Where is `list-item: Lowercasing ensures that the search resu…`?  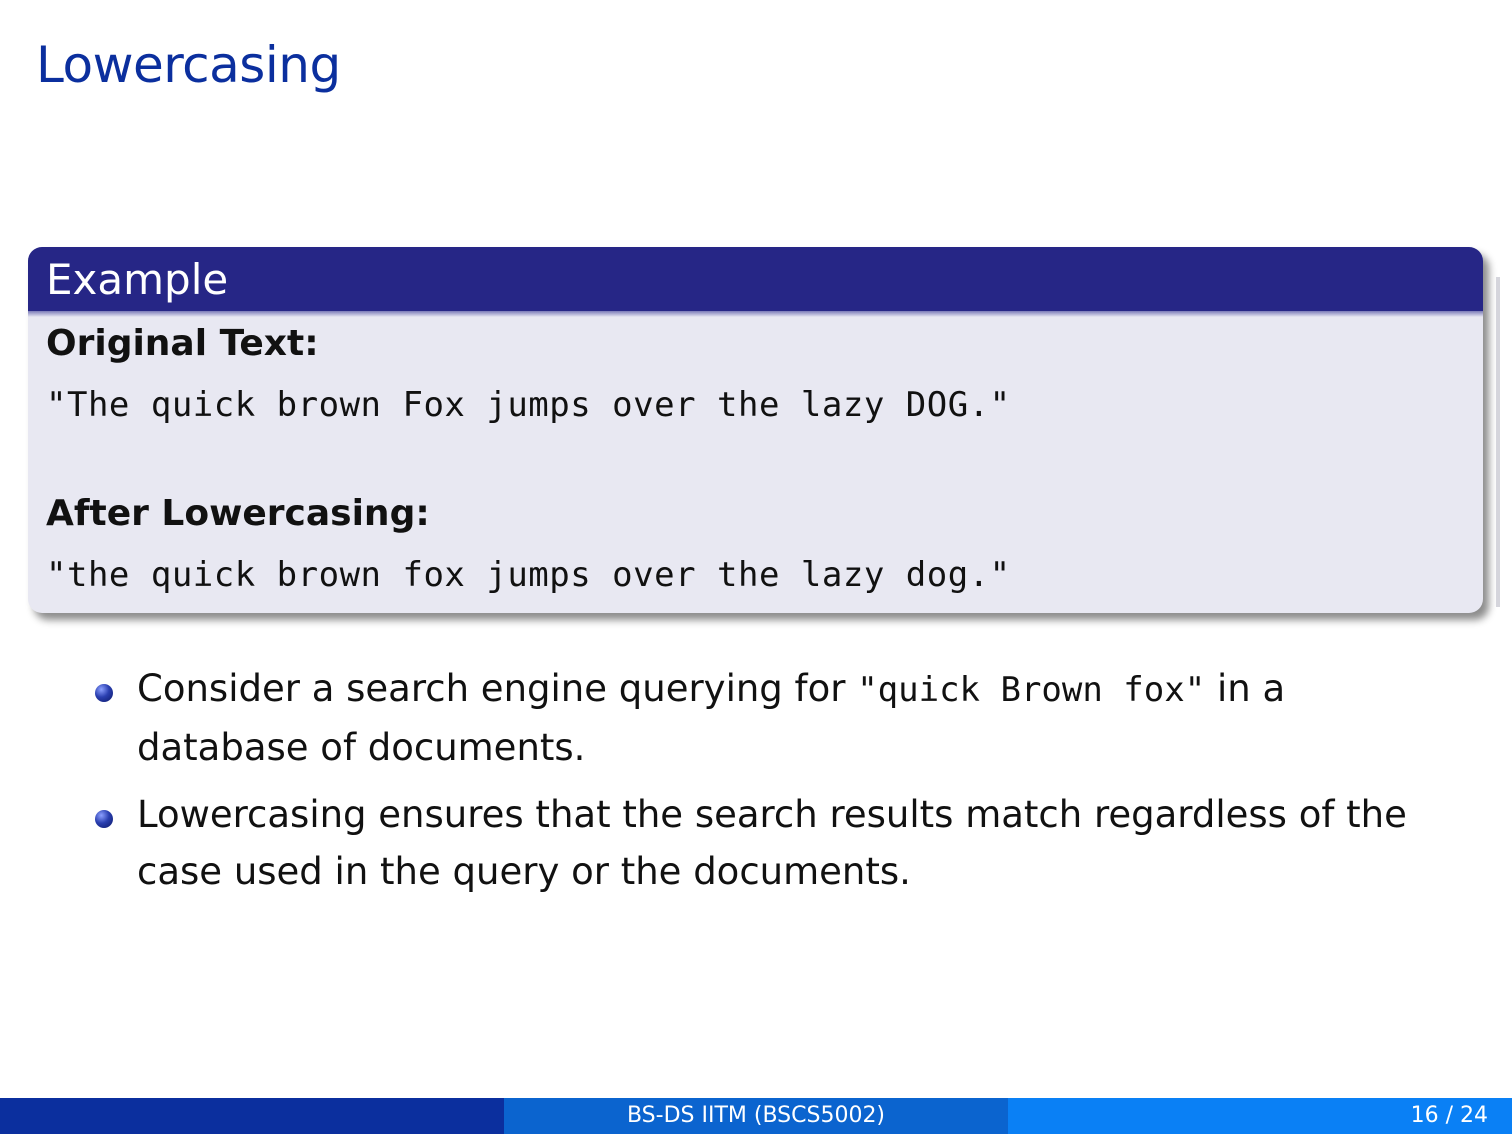 list-item: Lowercasing ensures that the search resu… is located at coordinates (765, 843).